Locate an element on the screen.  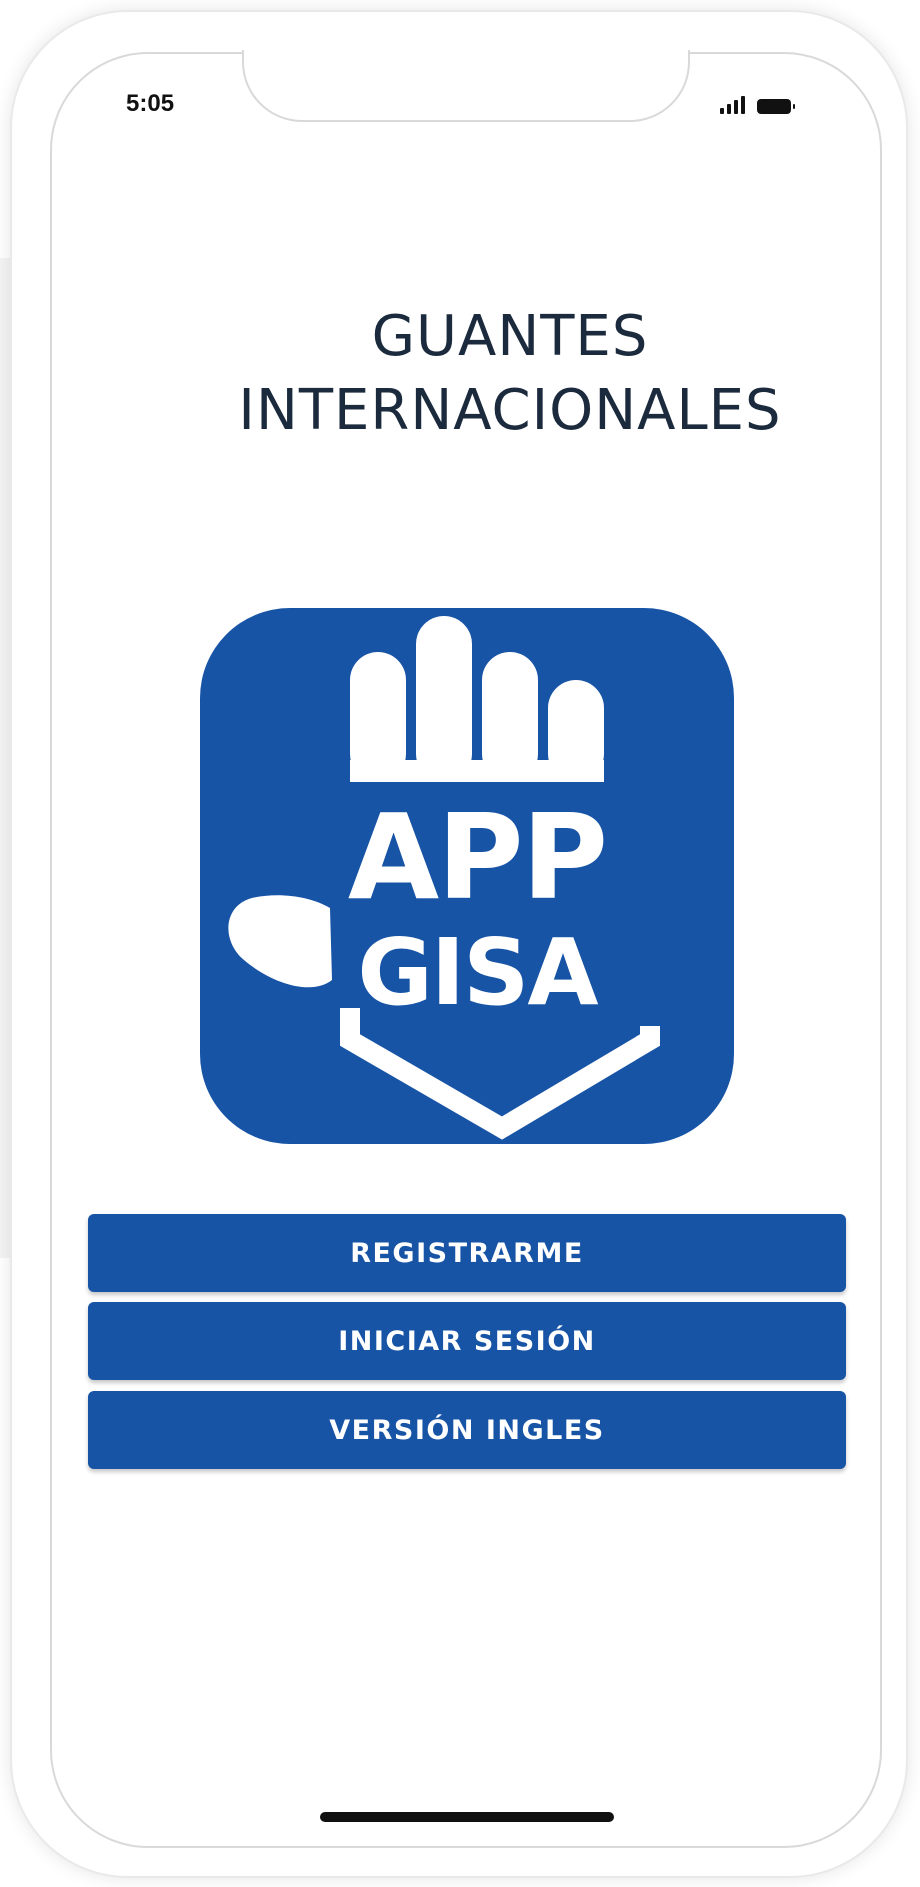
status-time: 5:05 is located at coordinates (150, 103).